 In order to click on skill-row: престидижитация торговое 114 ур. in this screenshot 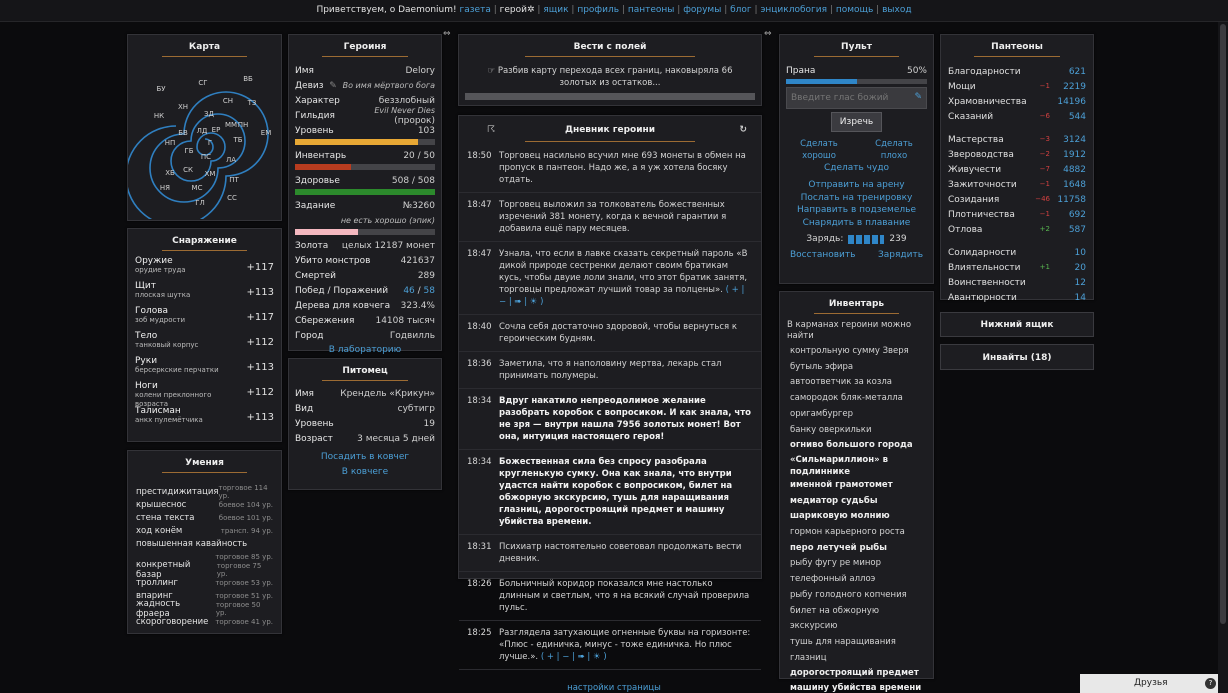, I will do `click(204, 492)`.